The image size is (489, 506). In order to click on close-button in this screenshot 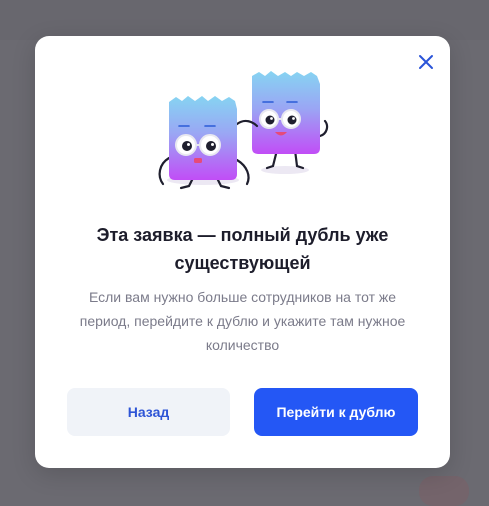, I will do `click(426, 62)`.